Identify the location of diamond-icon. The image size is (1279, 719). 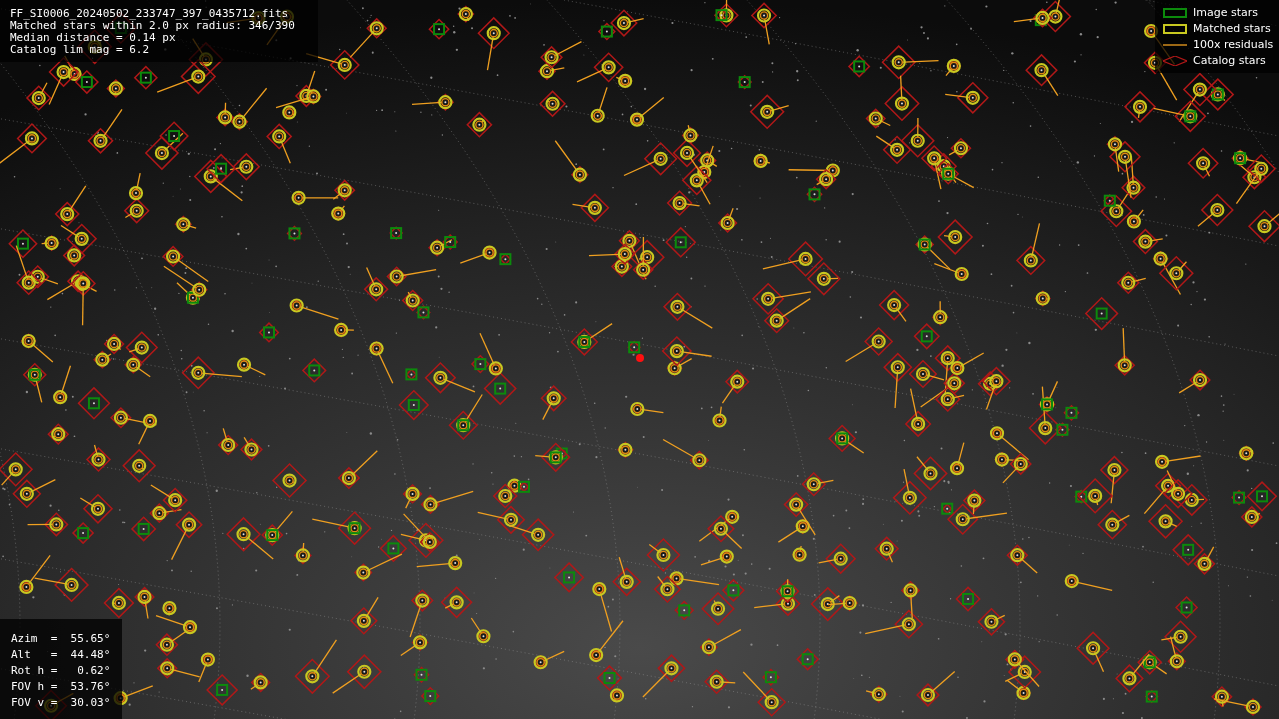
(1175, 60).